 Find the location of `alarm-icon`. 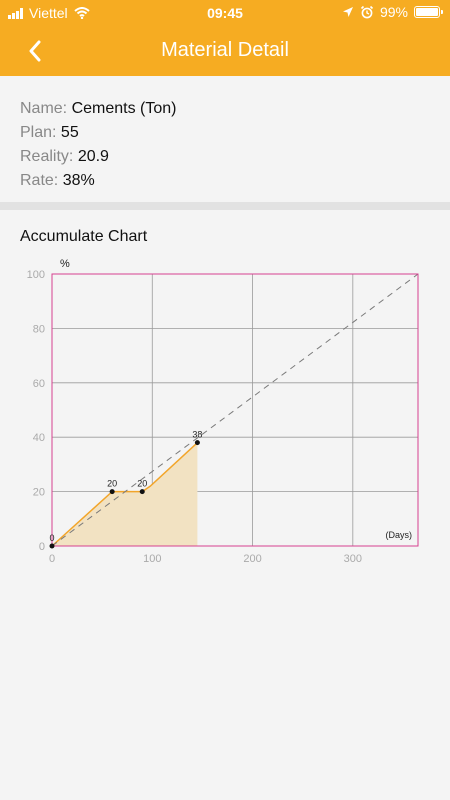

alarm-icon is located at coordinates (367, 12).